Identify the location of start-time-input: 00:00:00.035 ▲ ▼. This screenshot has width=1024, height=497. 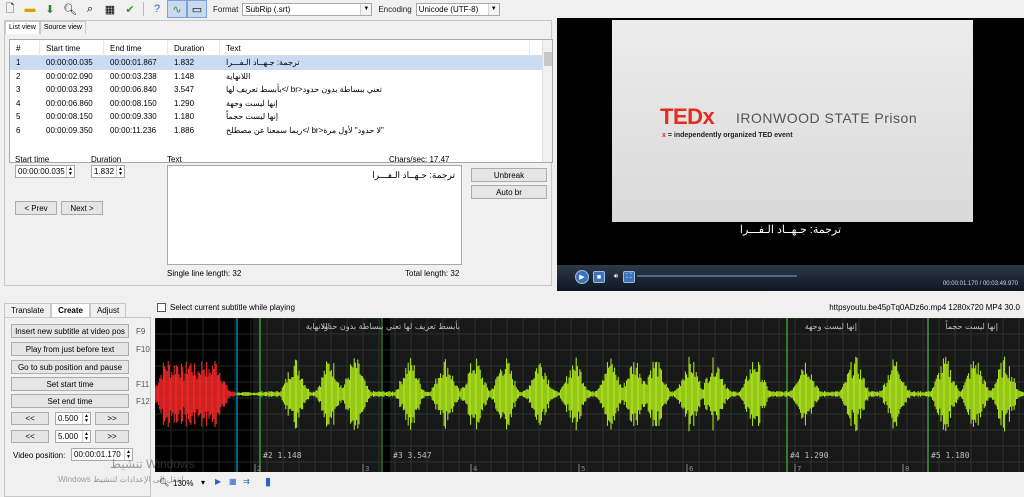
(45, 171).